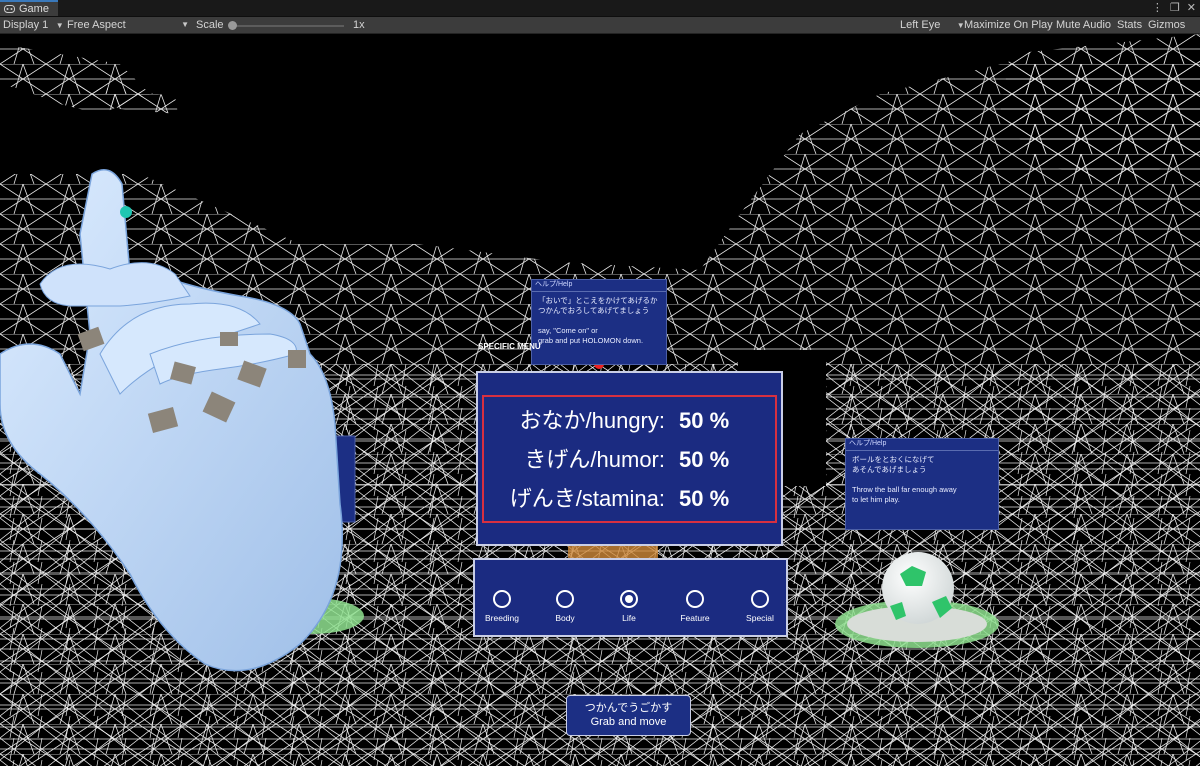 The width and height of the screenshot is (1200, 766). I want to click on tab-game: Game, so click(29, 8).